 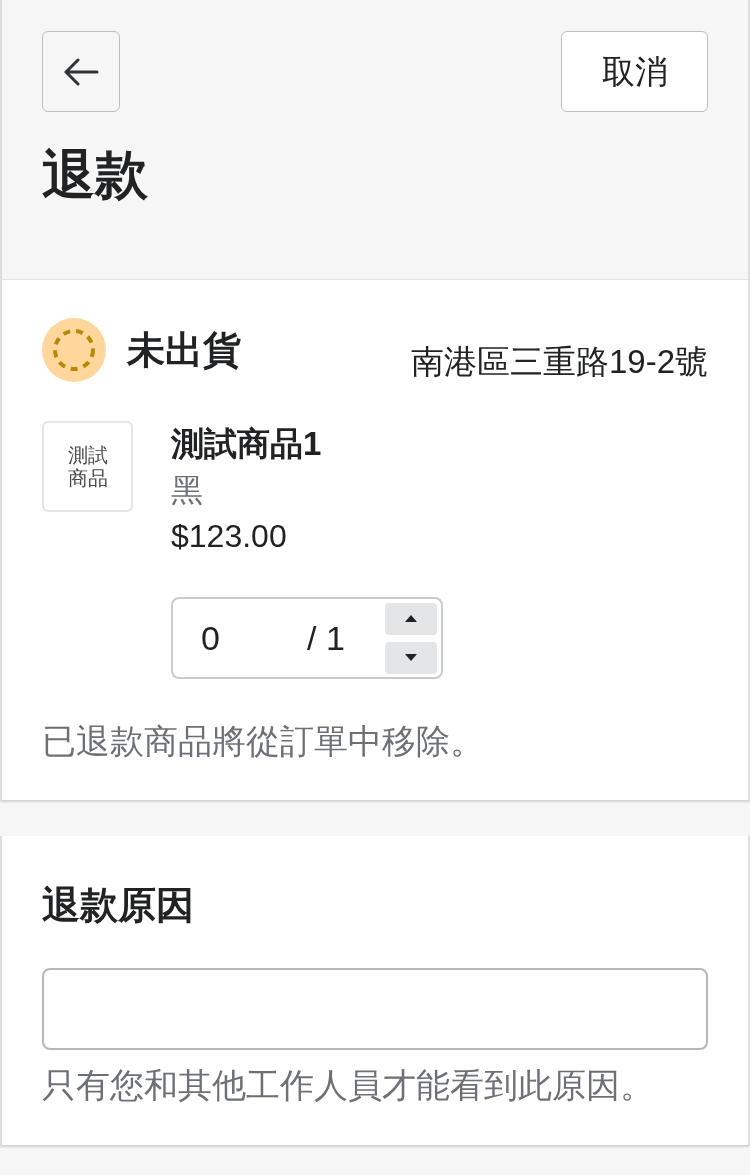 I want to click on page-title: 退款, so click(x=95, y=175).